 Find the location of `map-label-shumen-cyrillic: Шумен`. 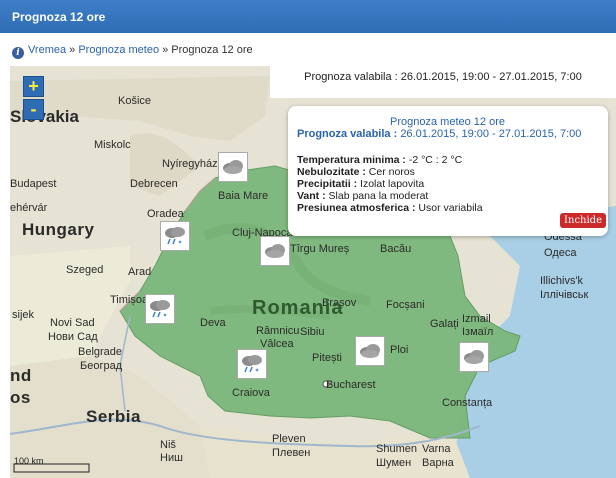

map-label-shumen-cyrillic: Шумен is located at coordinates (394, 463).